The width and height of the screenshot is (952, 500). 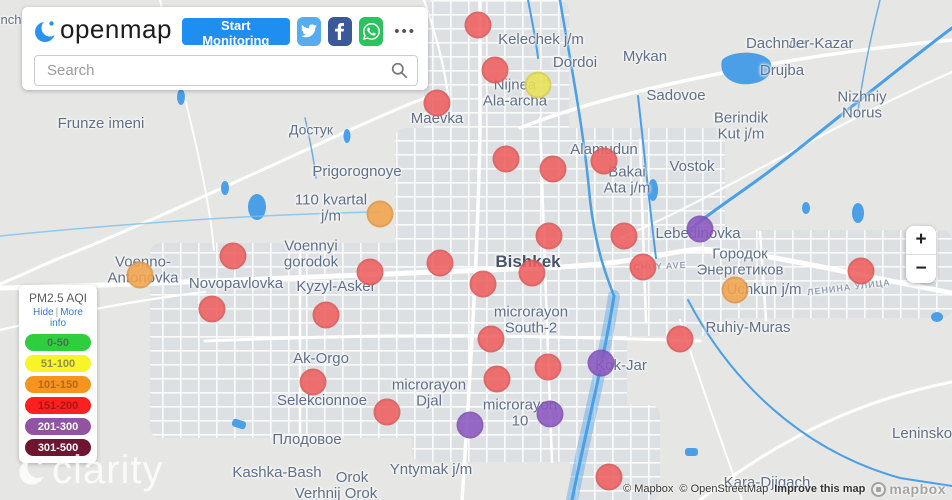 I want to click on more-options-button: •••, so click(x=405, y=31).